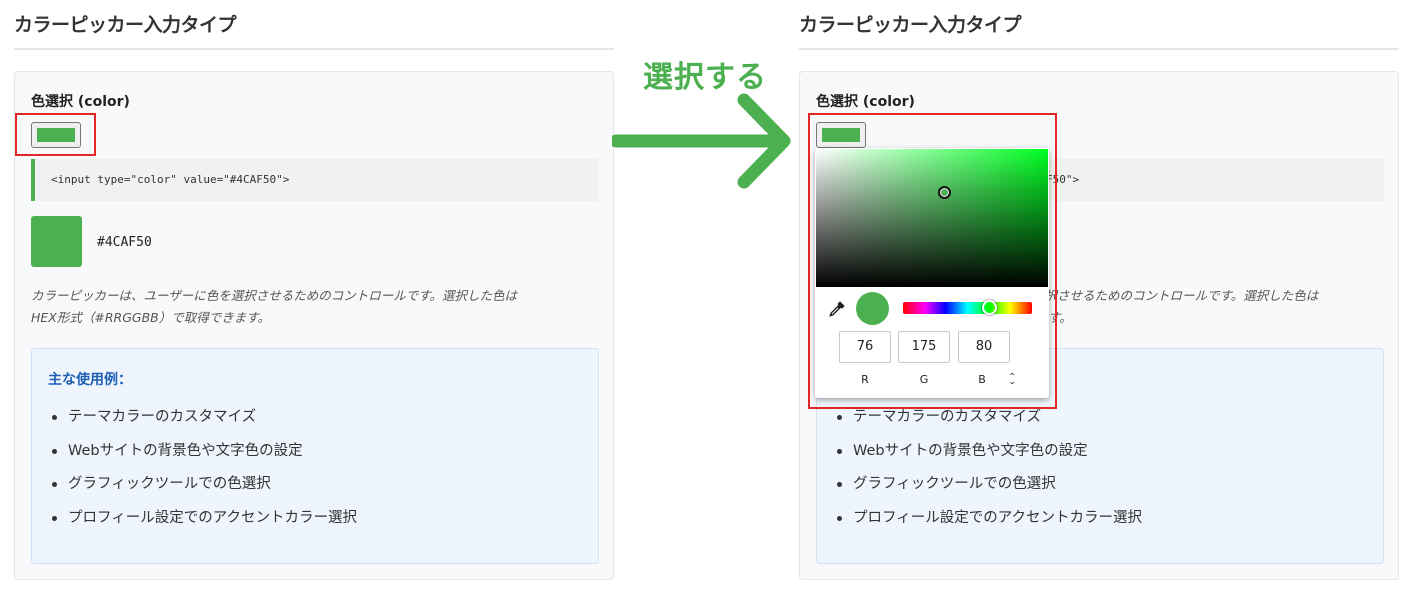 This screenshot has width=1413, height=595. I want to click on usage-title: 主な使用例：, so click(90, 380).